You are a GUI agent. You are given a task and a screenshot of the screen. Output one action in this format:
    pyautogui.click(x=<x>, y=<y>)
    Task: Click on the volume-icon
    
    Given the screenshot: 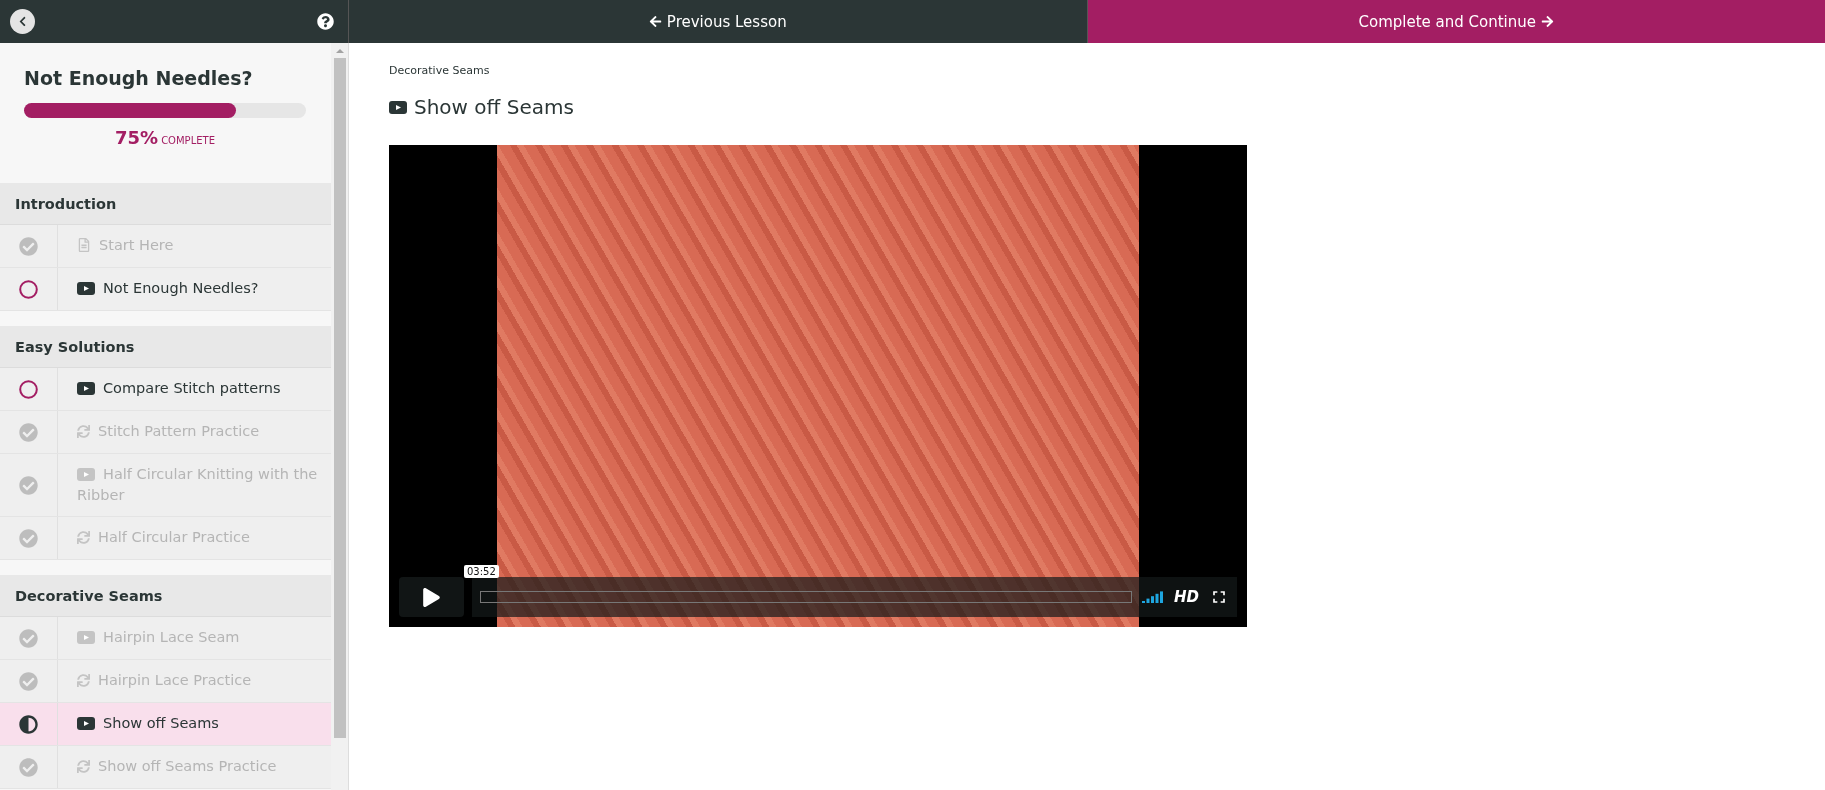 What is the action you would take?
    pyautogui.click(x=1153, y=597)
    